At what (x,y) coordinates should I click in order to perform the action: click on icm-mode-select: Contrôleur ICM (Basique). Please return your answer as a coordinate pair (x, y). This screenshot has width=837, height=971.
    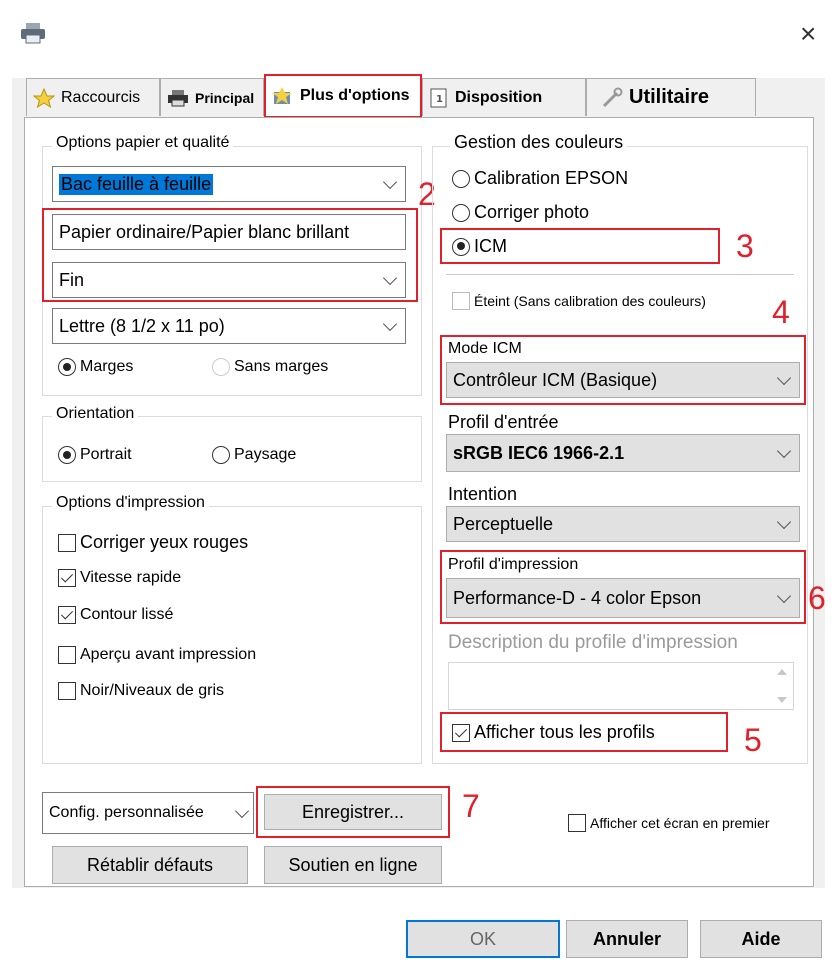
    Looking at the image, I should click on (623, 380).